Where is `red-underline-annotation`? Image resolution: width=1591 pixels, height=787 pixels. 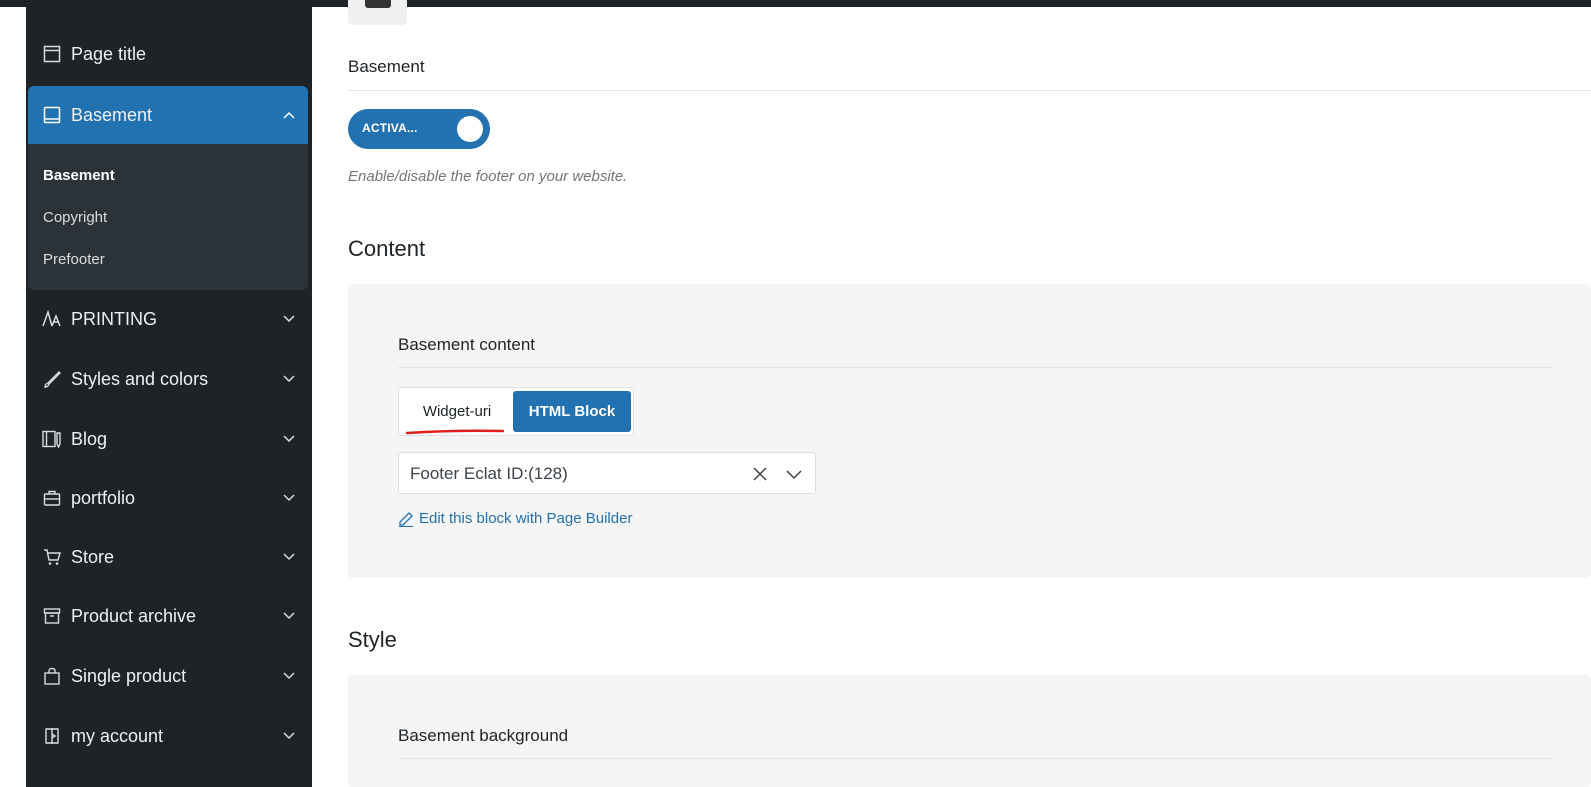 red-underline-annotation is located at coordinates (455, 432).